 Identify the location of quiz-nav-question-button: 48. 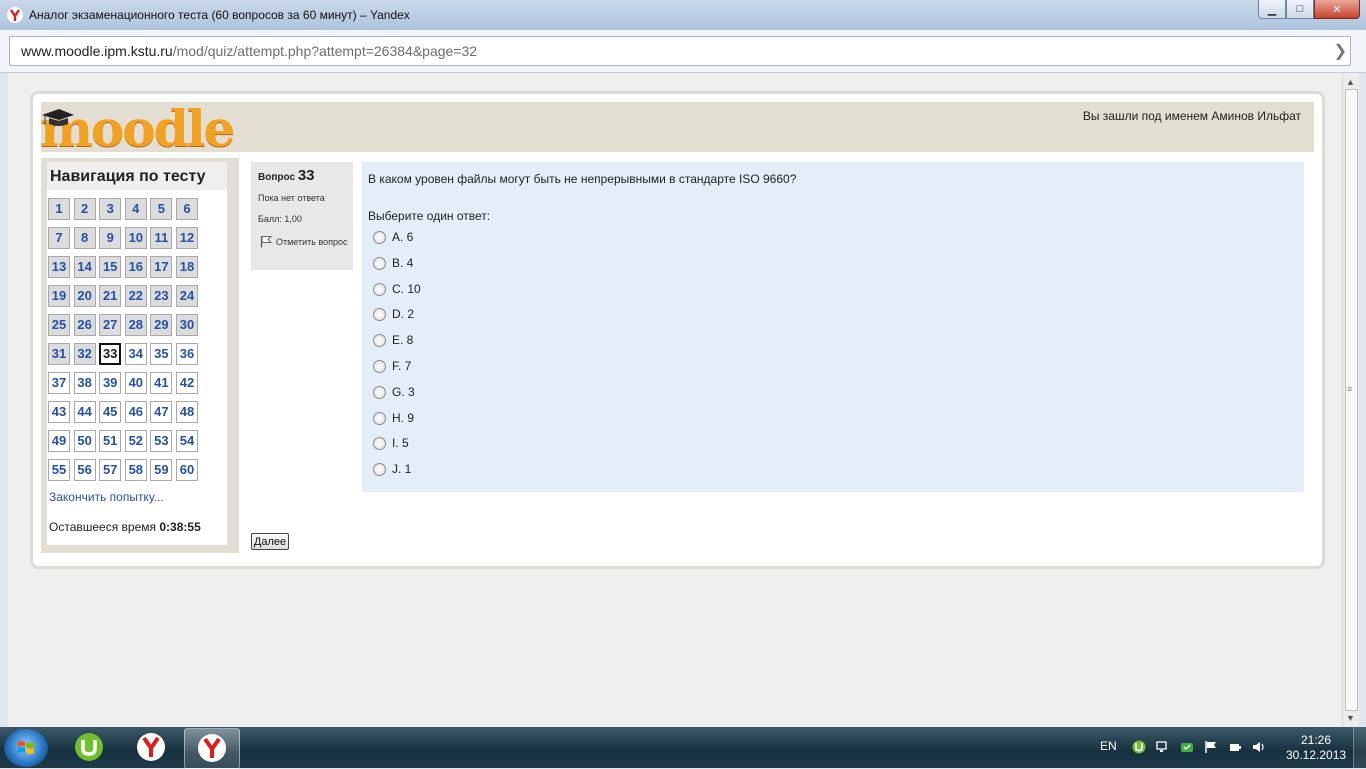
(187, 412).